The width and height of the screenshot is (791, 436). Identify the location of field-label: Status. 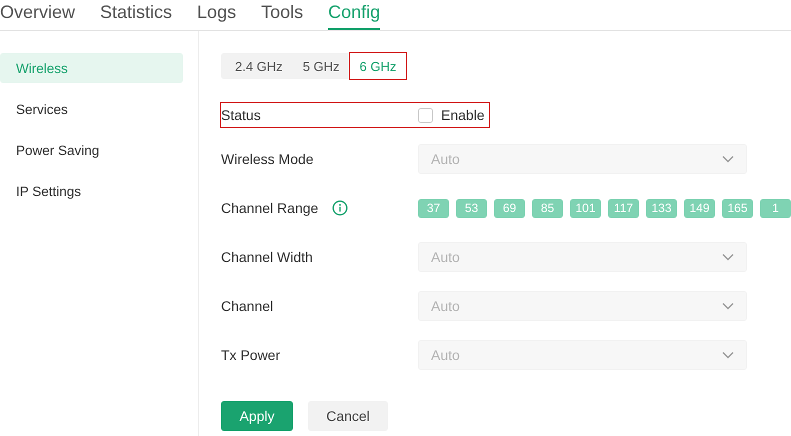
(241, 115).